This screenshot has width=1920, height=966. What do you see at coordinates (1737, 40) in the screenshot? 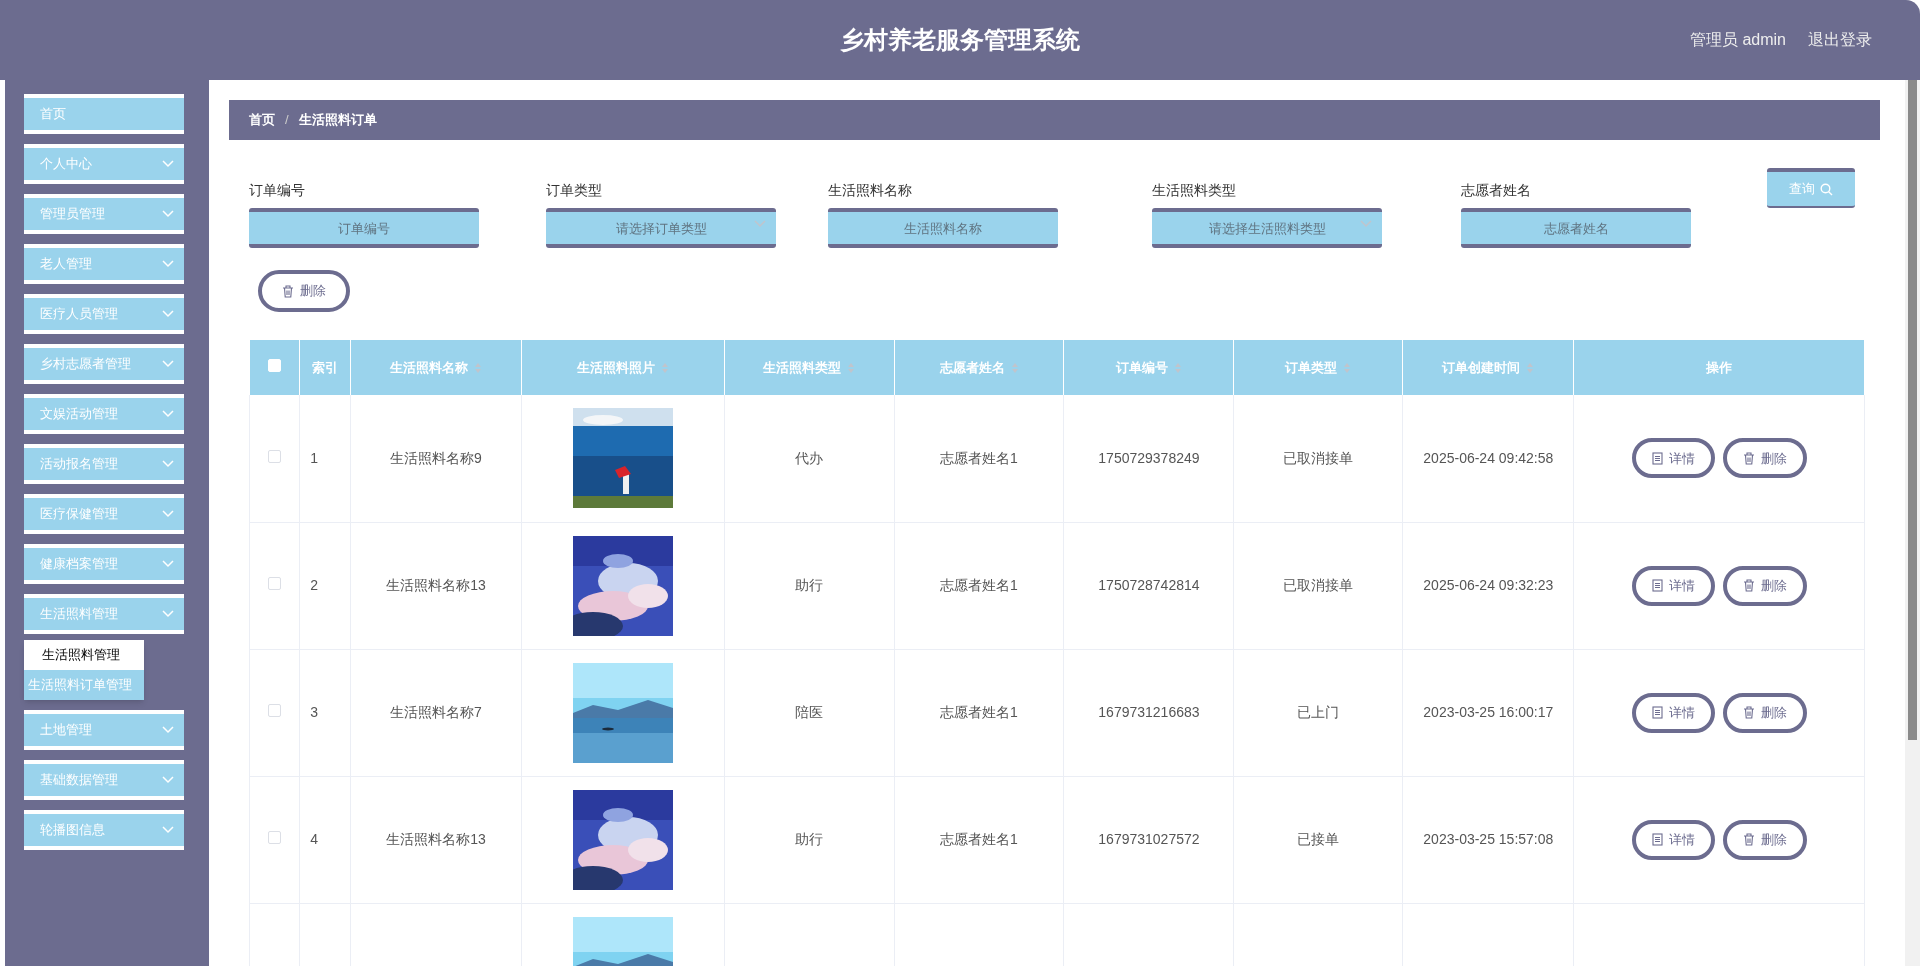
I see `user-label: 管理员 admin` at bounding box center [1737, 40].